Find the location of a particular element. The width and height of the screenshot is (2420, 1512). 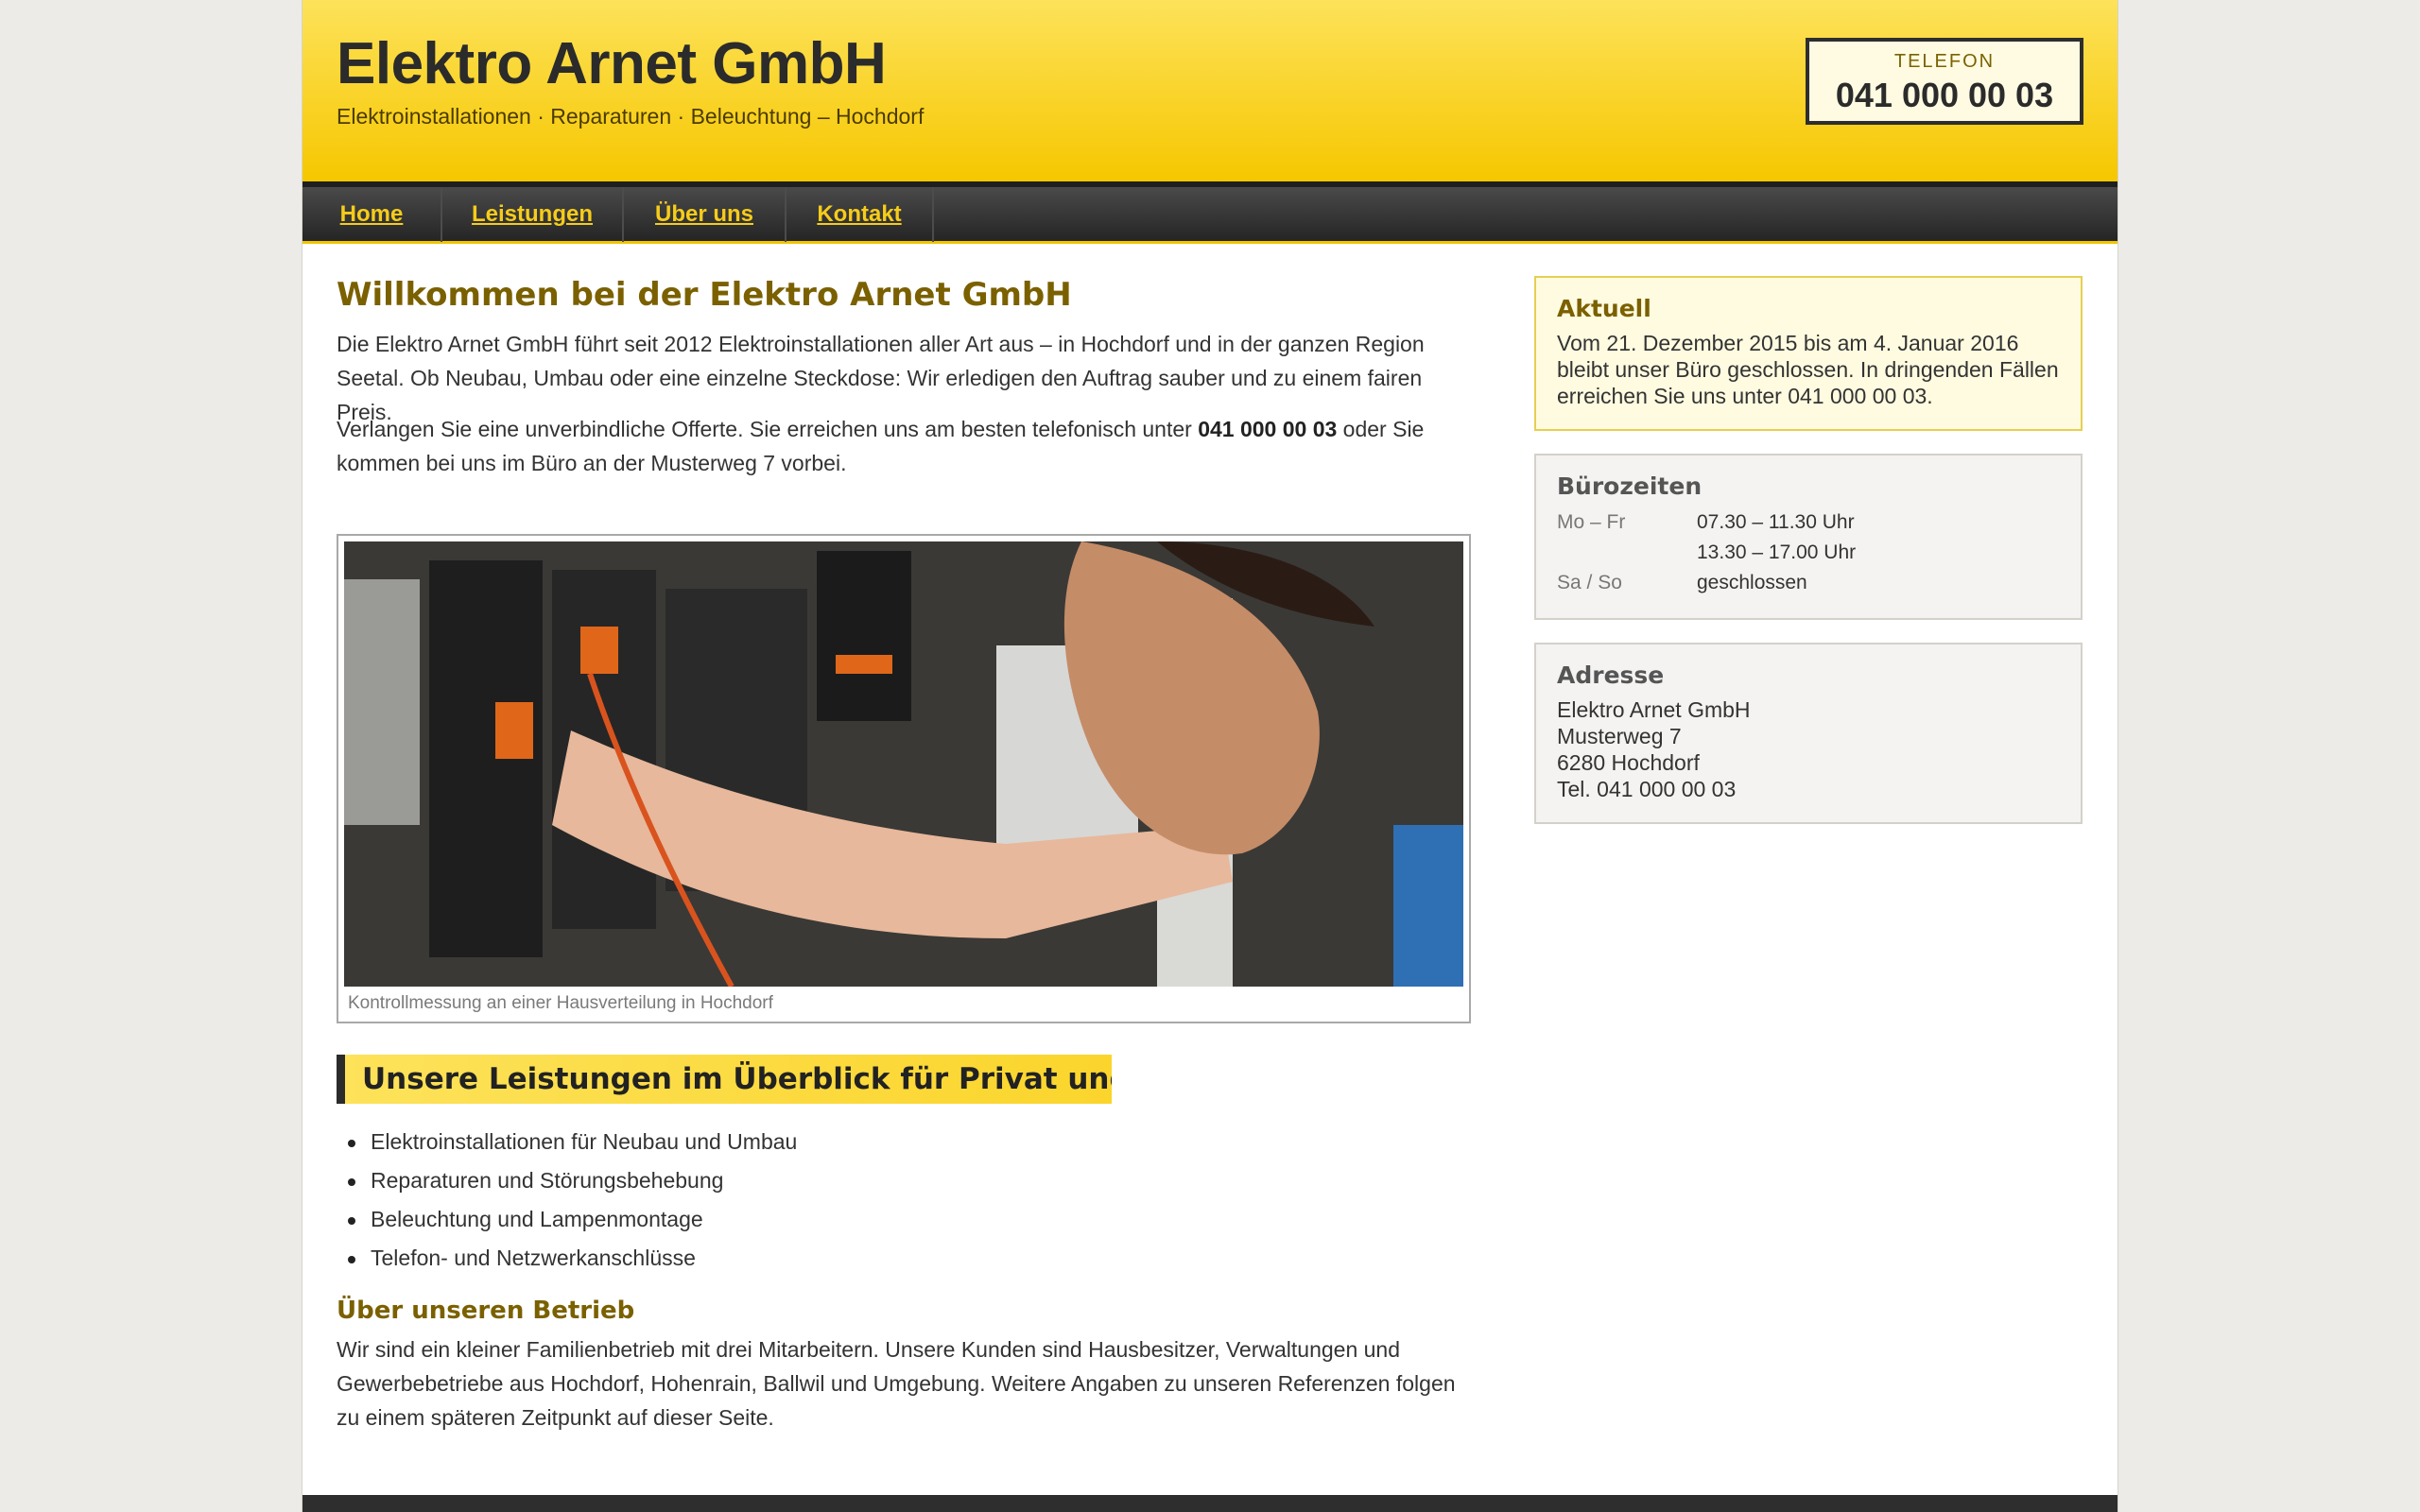

news-title: Aktuell is located at coordinates (1604, 308).